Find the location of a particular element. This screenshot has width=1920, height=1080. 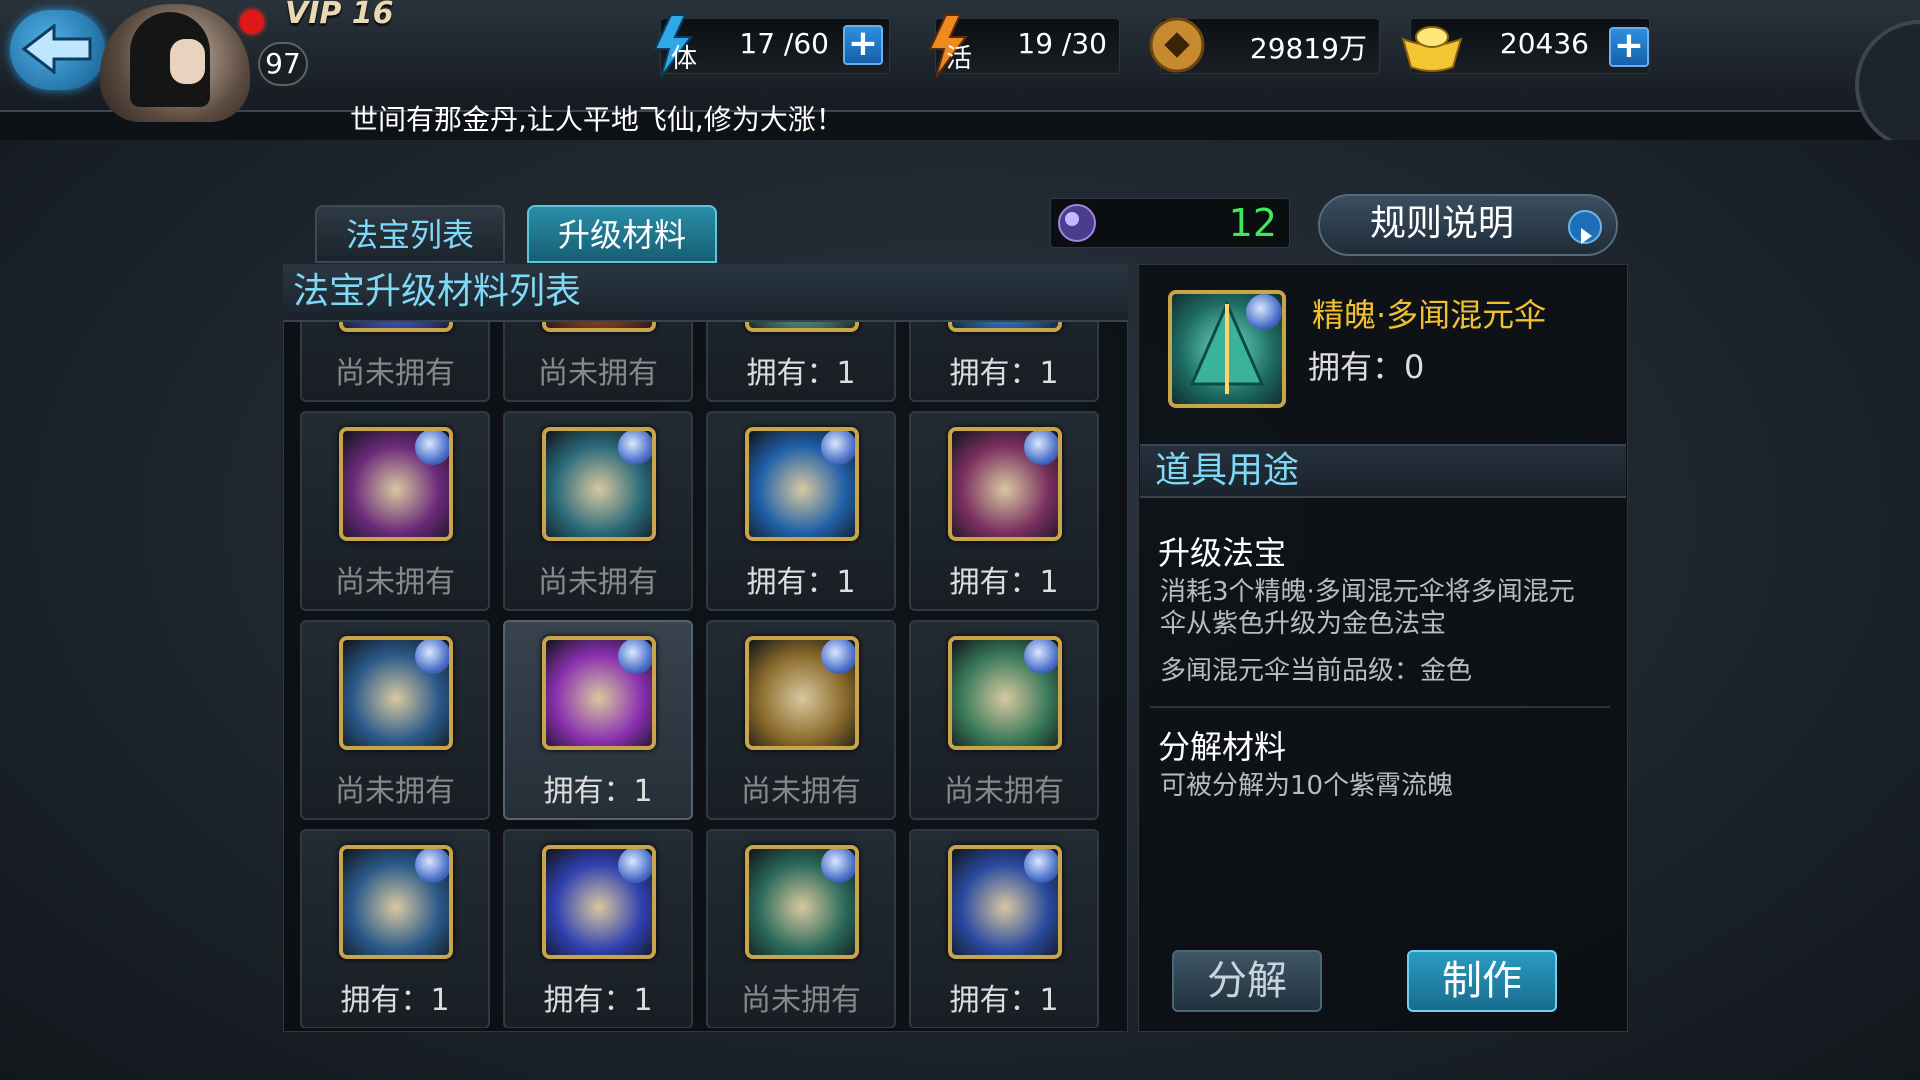

back-button is located at coordinates (57, 50).